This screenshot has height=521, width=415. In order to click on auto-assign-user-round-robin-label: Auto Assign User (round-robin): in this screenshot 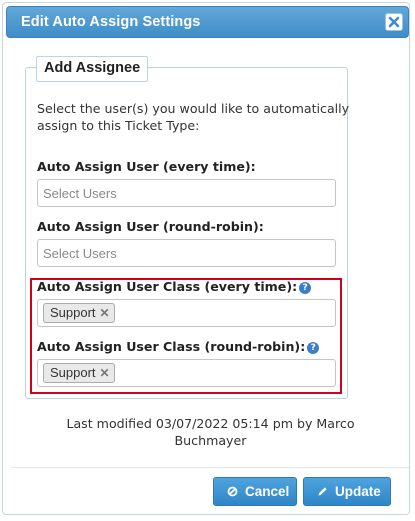, I will do `click(150, 226)`.